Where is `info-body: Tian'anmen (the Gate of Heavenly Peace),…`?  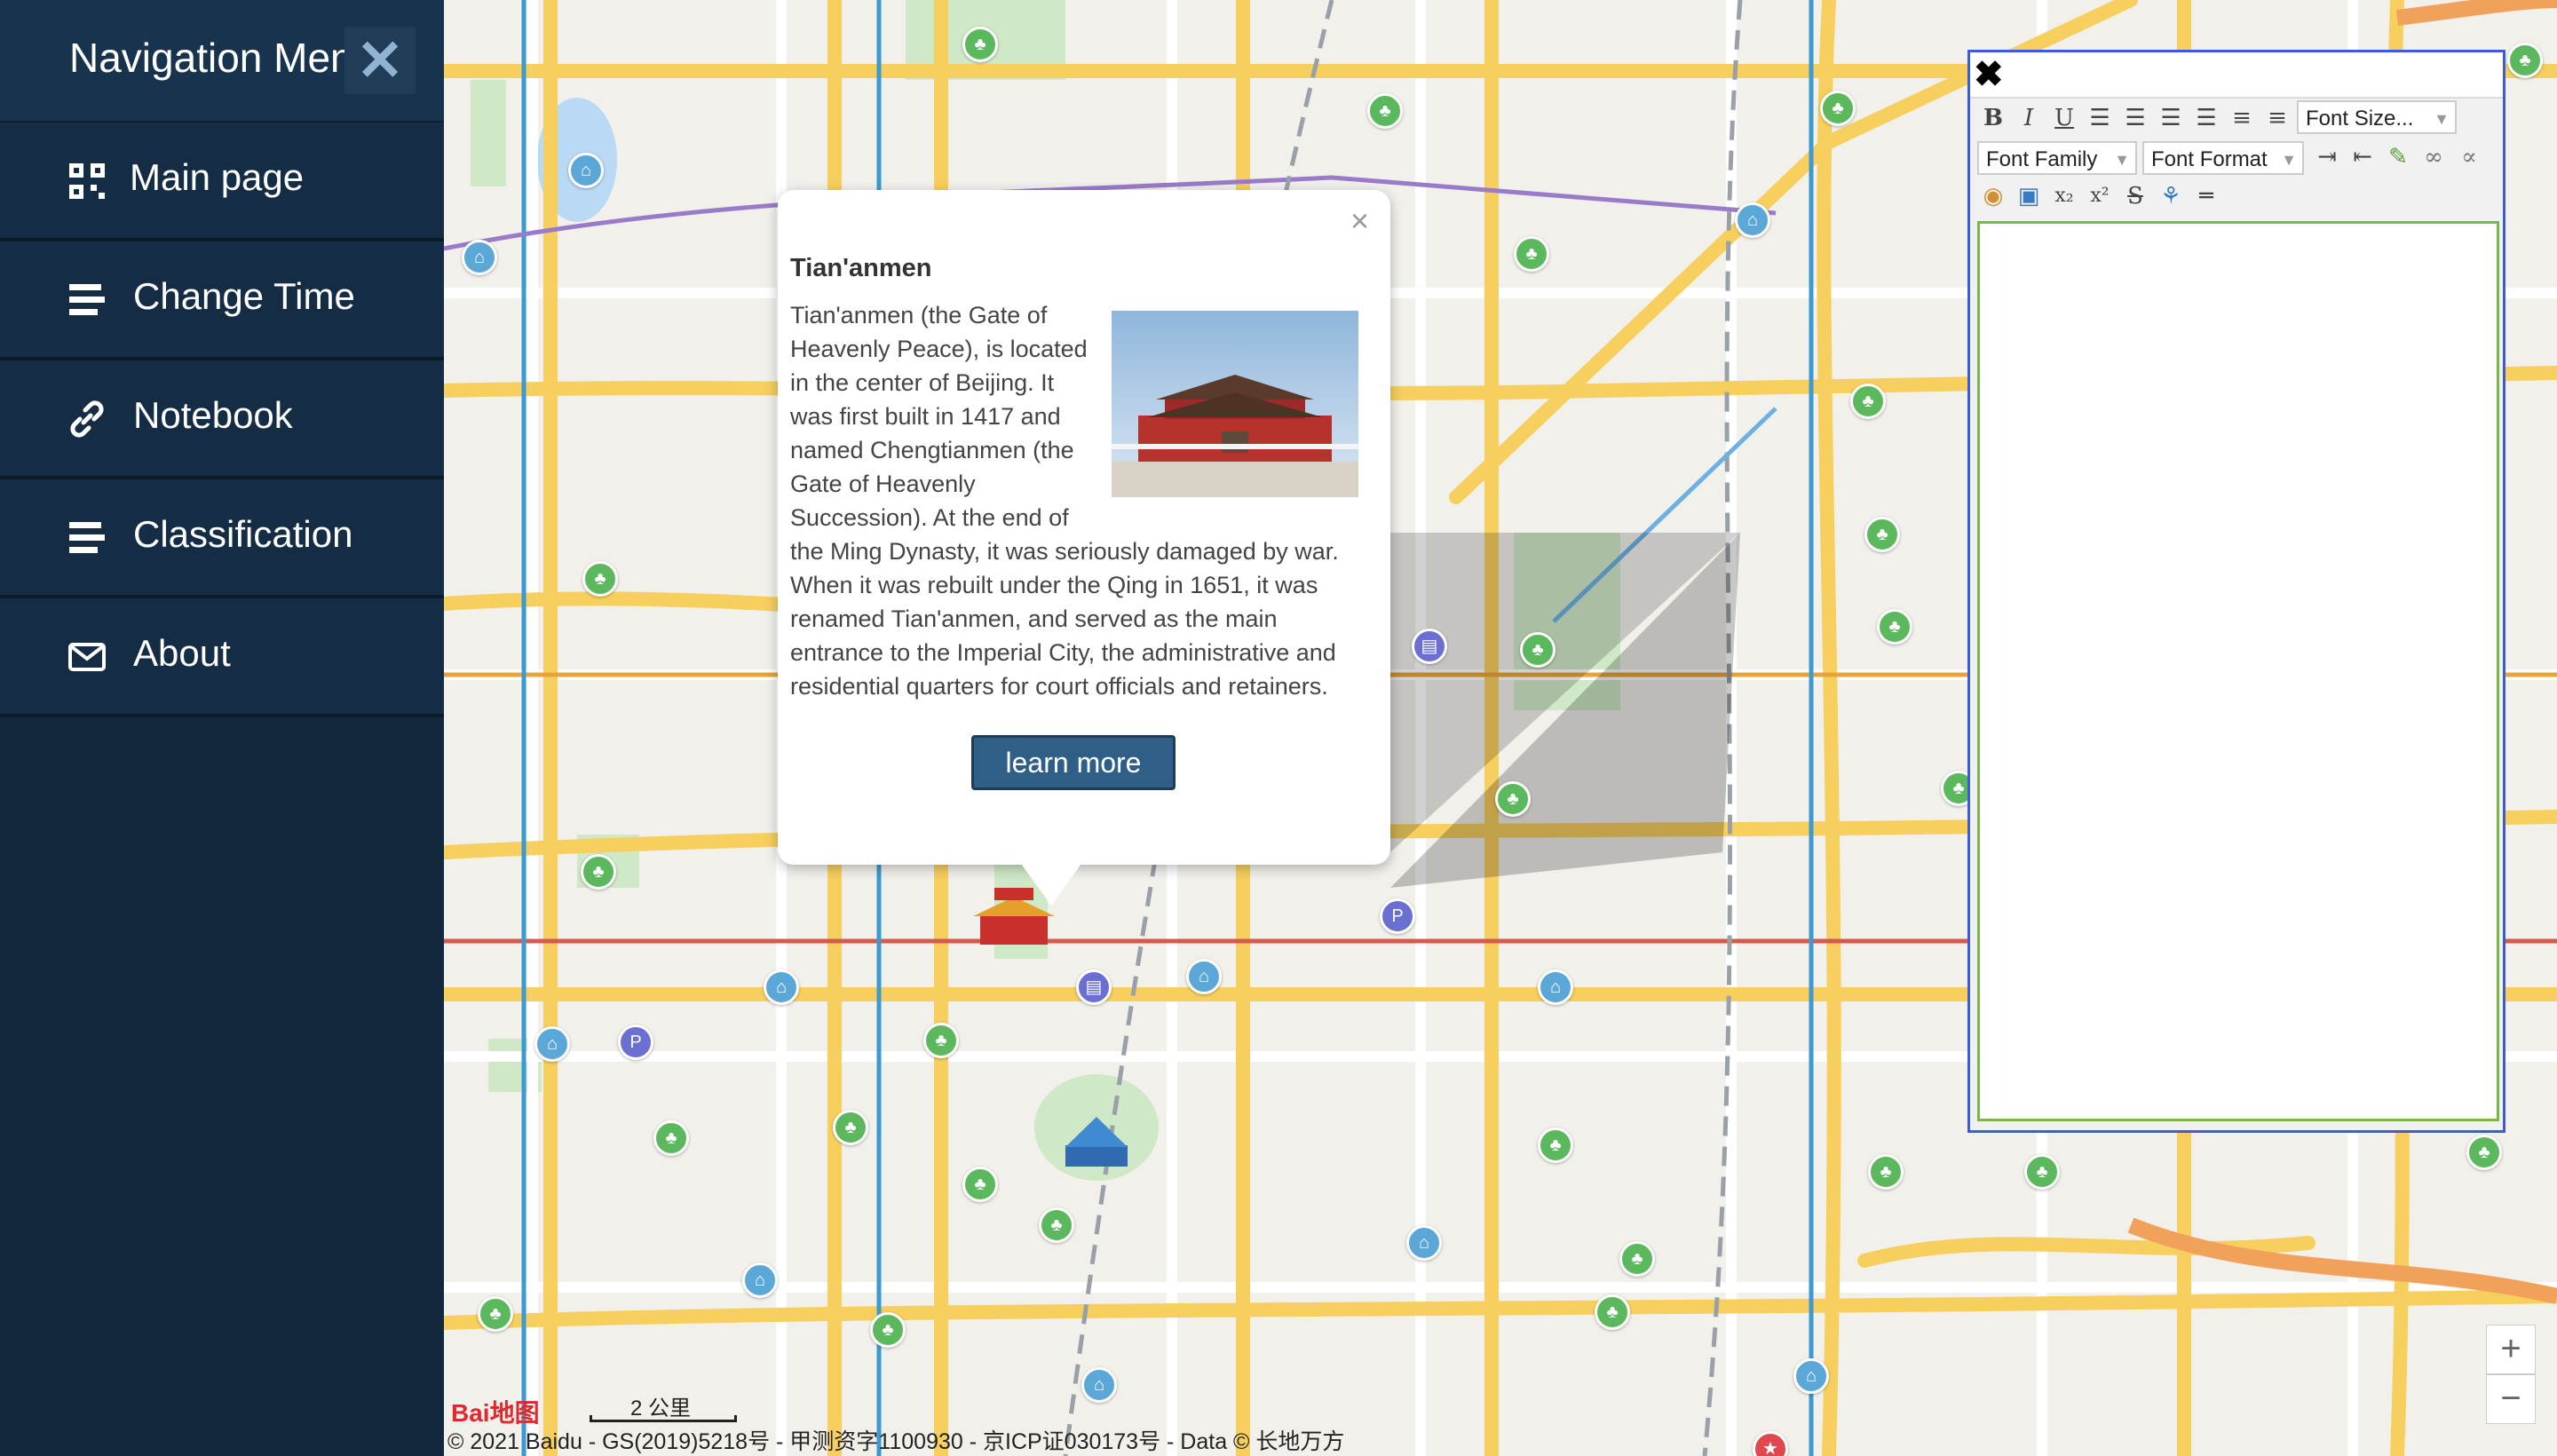 info-body: Tian'anmen (the Gate of Heavenly Peace),… is located at coordinates (1074, 500).